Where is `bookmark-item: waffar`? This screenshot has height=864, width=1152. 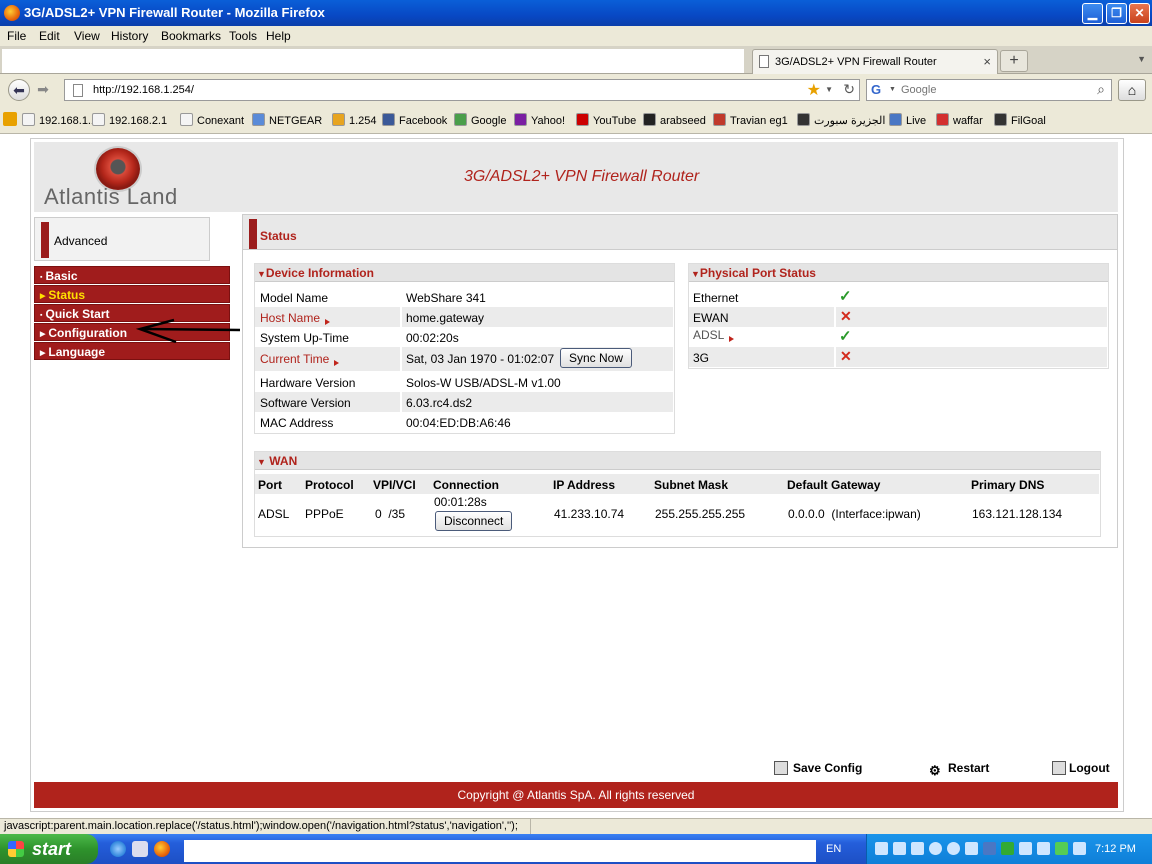
bookmark-item: waffar is located at coordinates (959, 120).